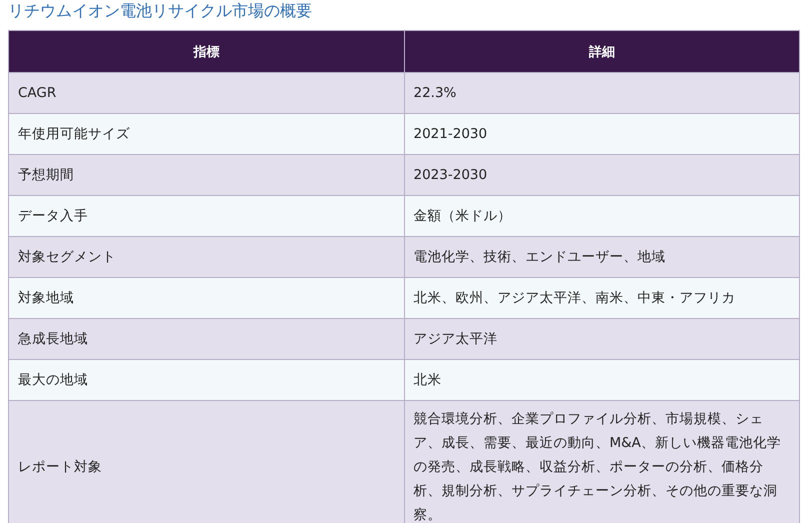 The width and height of the screenshot is (810, 523). What do you see at coordinates (602, 93) in the screenshot?
I see `table-cell: 22.3%` at bounding box center [602, 93].